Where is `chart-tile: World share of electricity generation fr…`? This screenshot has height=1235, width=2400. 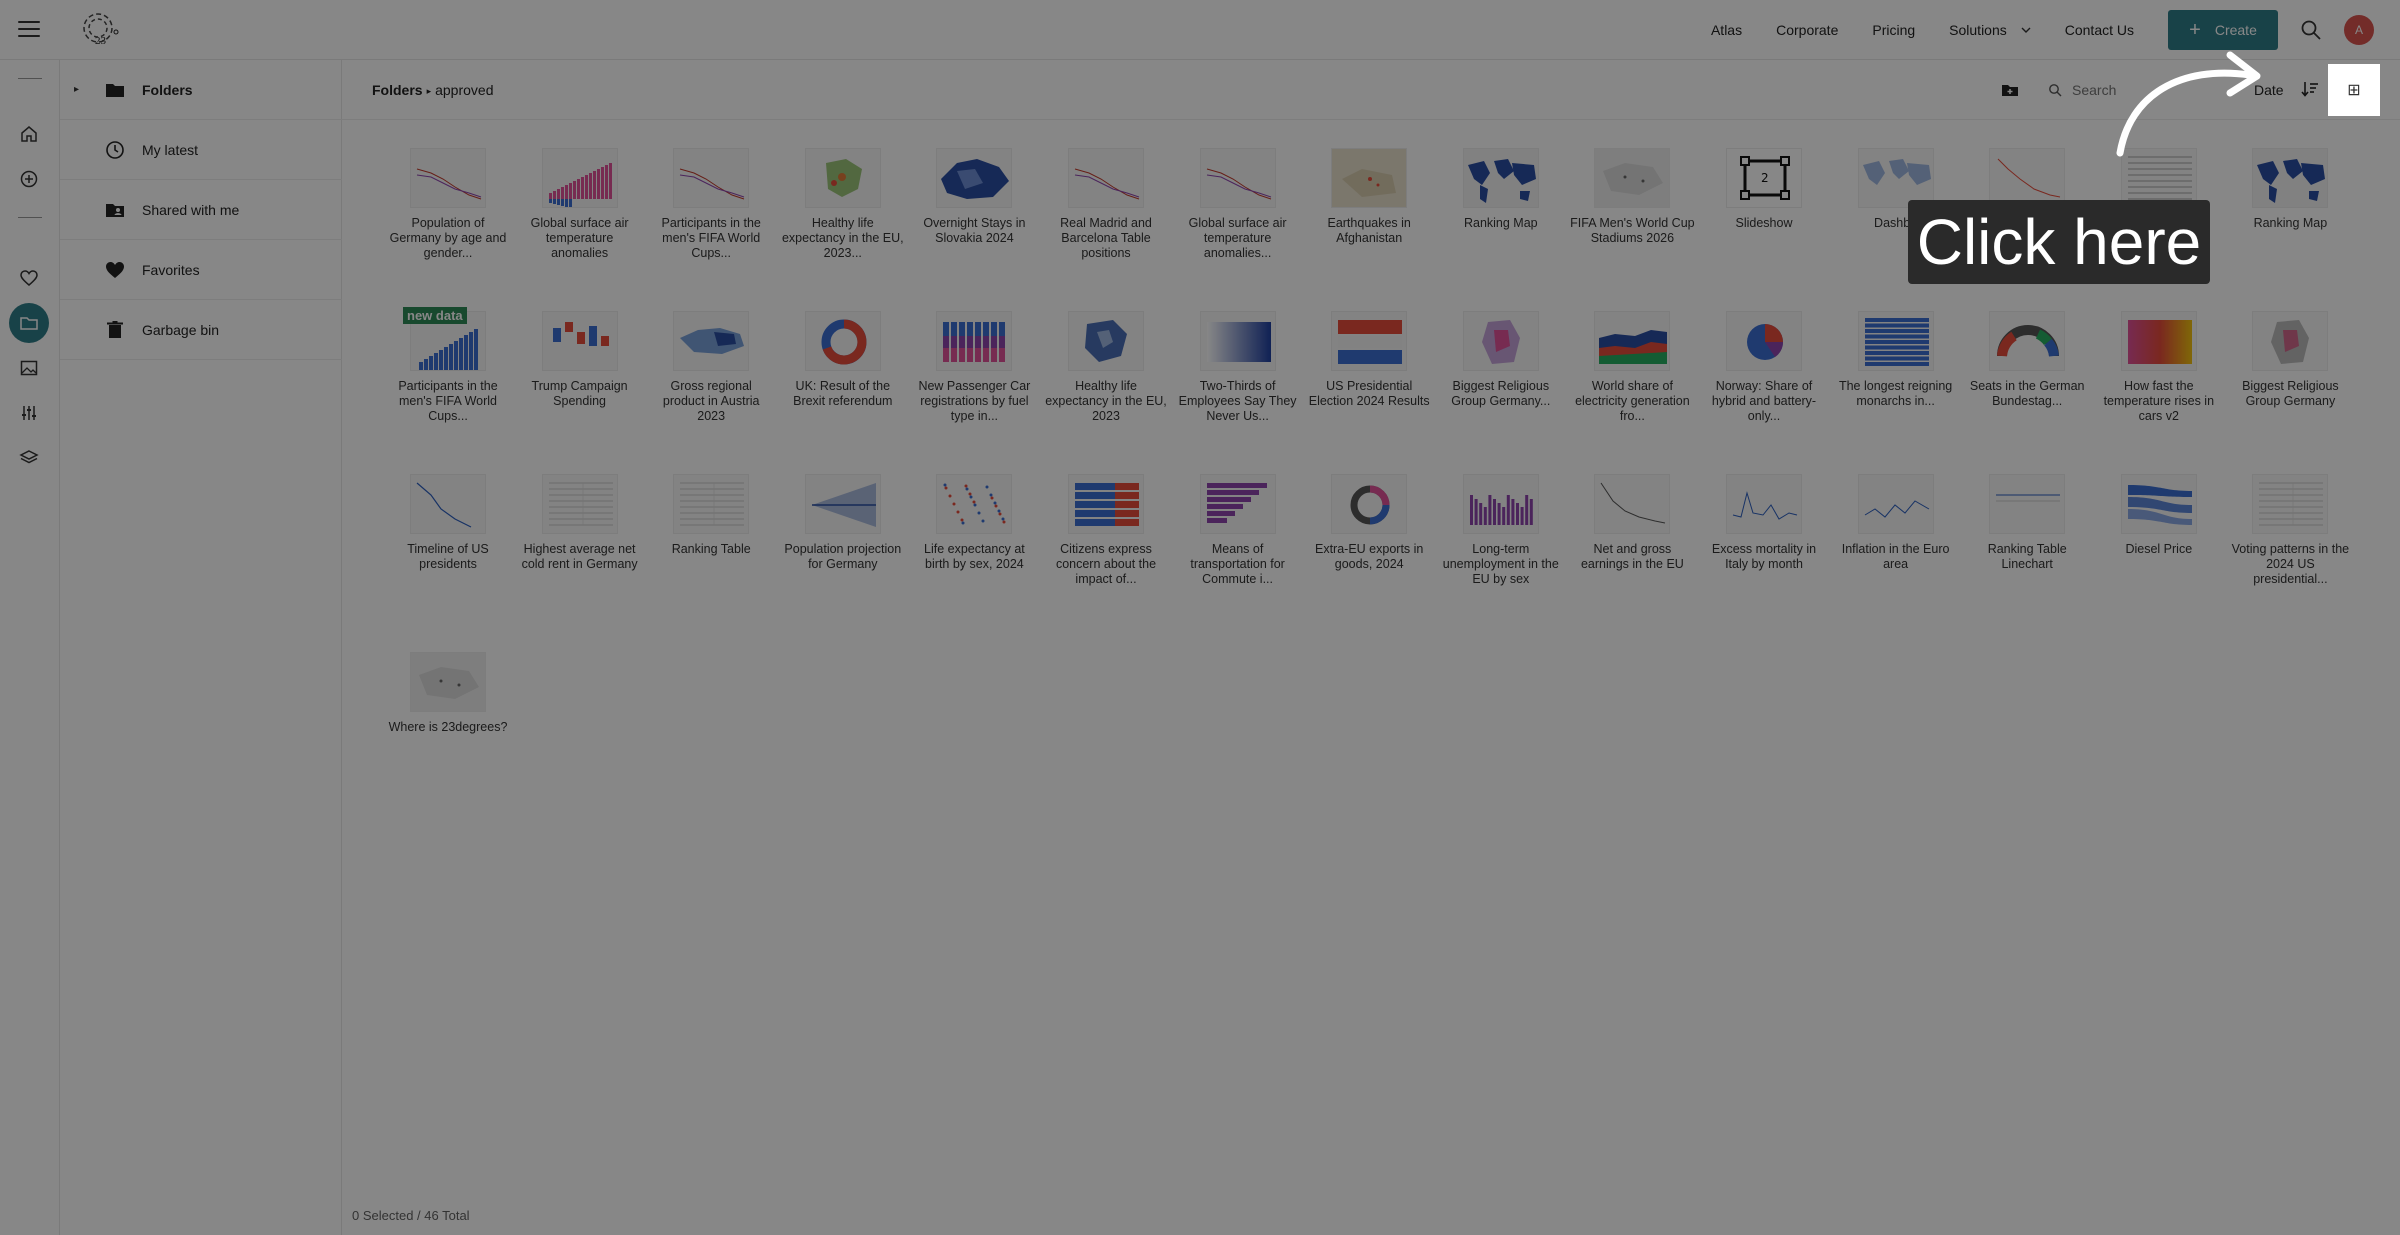 chart-tile: World share of electricity generation fr… is located at coordinates (1632, 383).